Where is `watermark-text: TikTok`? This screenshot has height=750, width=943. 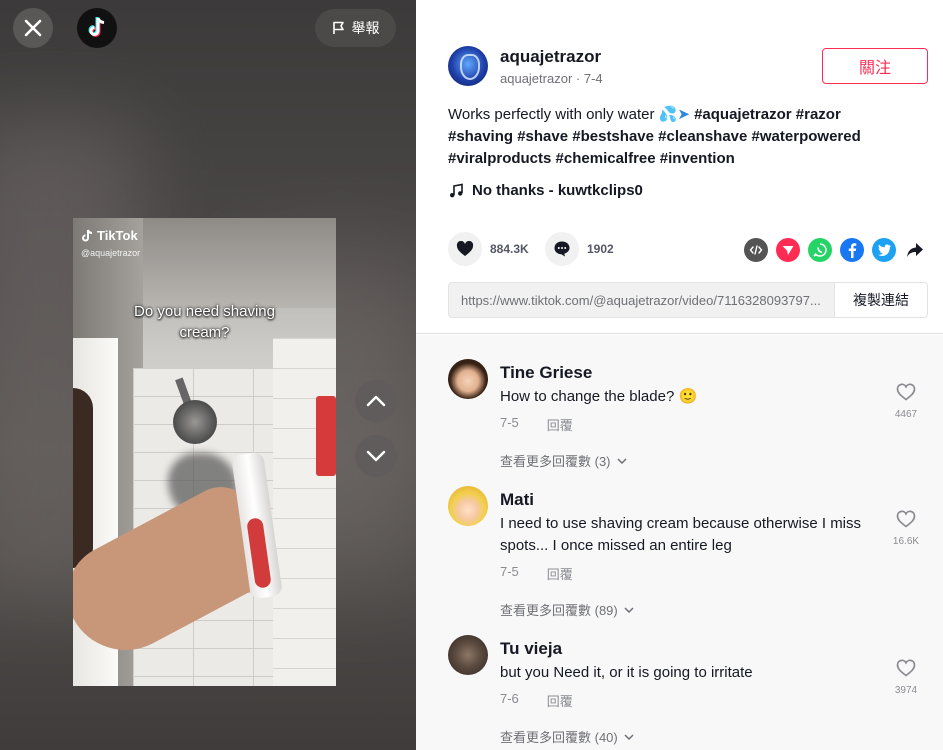
watermark-text: TikTok is located at coordinates (117, 235).